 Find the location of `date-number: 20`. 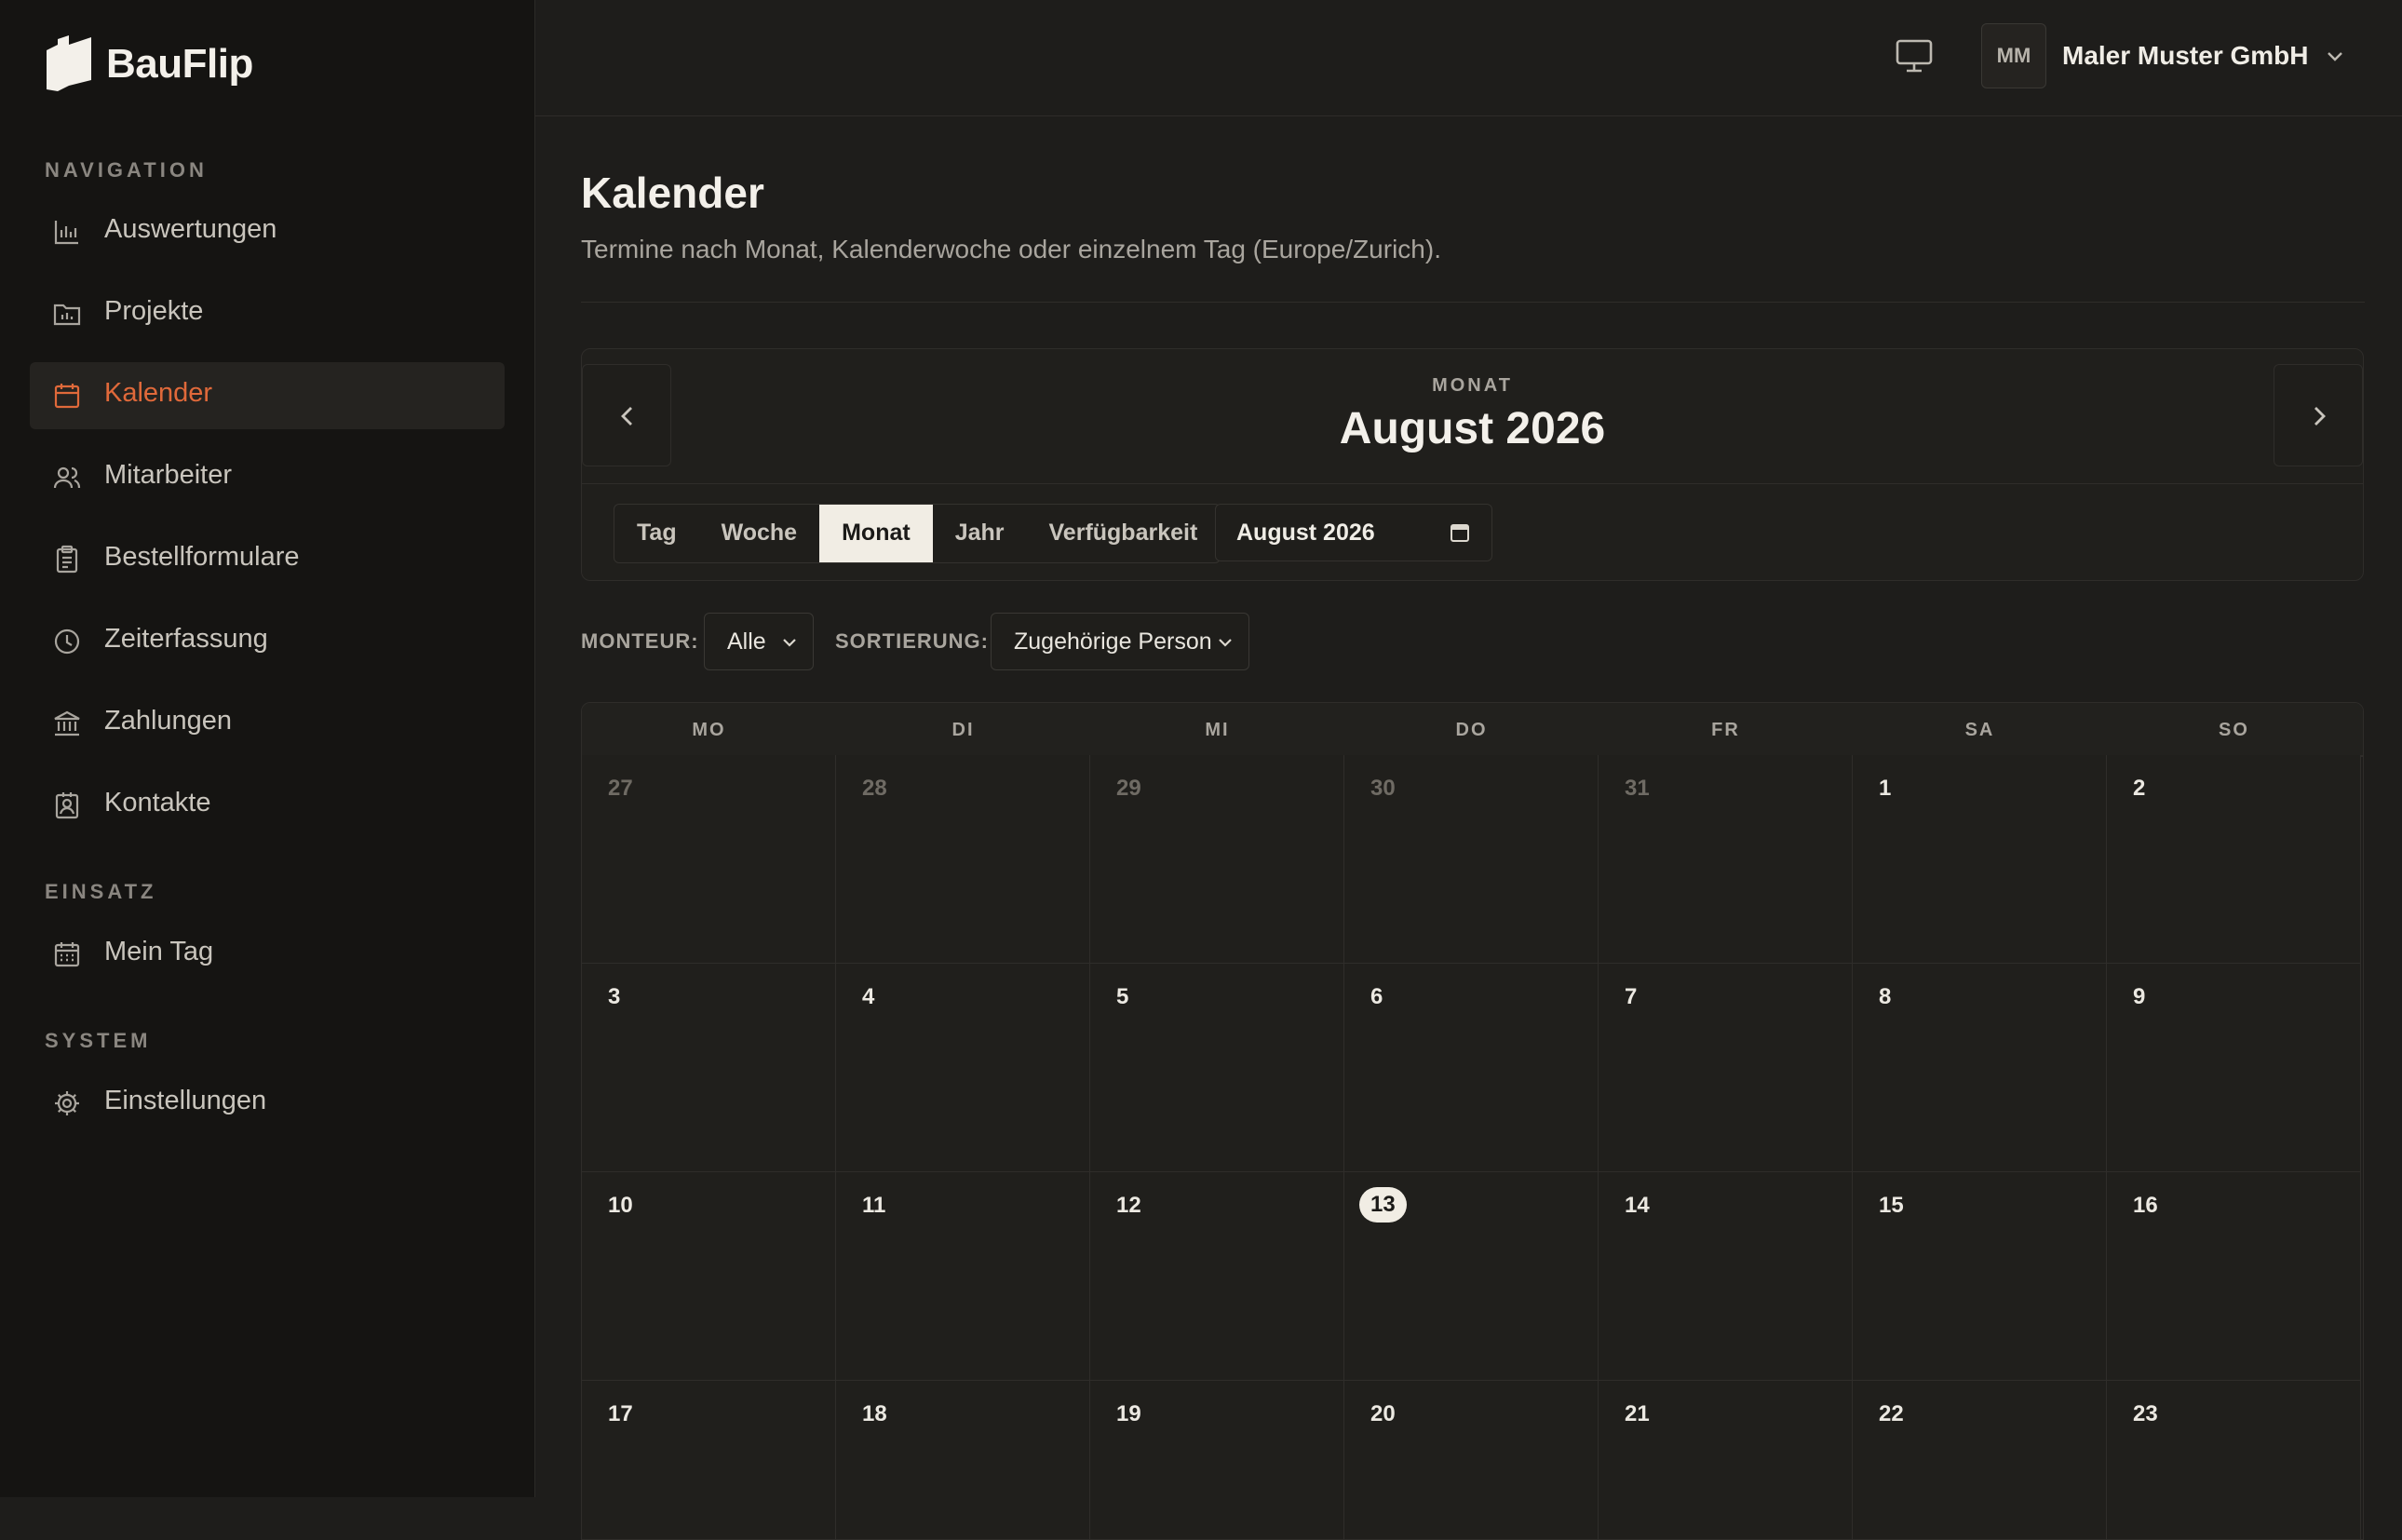

date-number: 20 is located at coordinates (1383, 1413).